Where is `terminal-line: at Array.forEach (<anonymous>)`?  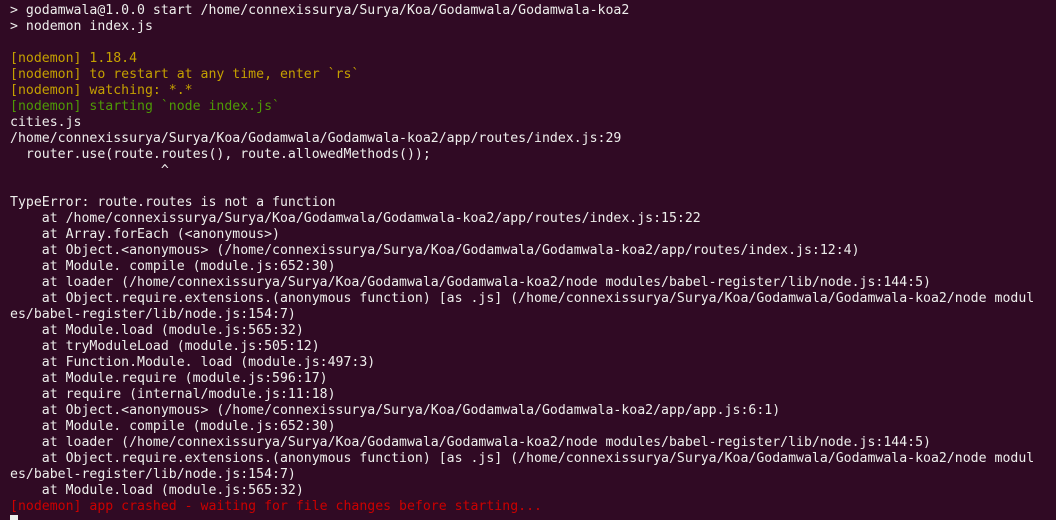 terminal-line: at Array.forEach (<anonymous>) is located at coordinates (145, 234).